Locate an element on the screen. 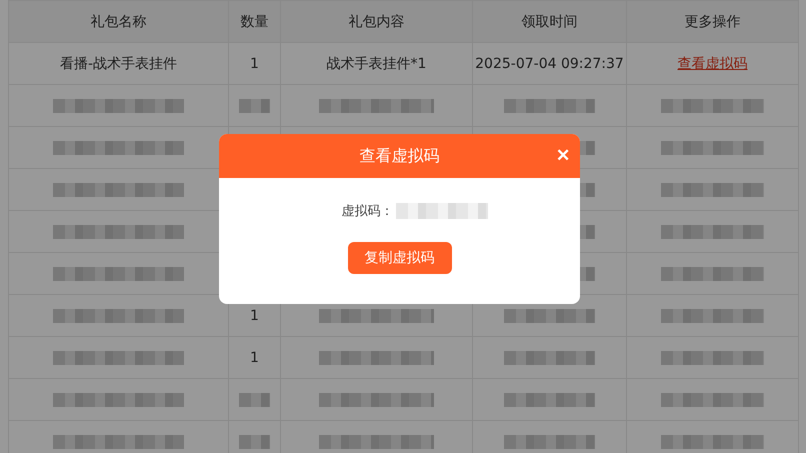 This screenshot has height=453, width=806. close-button: ✕ is located at coordinates (563, 156).